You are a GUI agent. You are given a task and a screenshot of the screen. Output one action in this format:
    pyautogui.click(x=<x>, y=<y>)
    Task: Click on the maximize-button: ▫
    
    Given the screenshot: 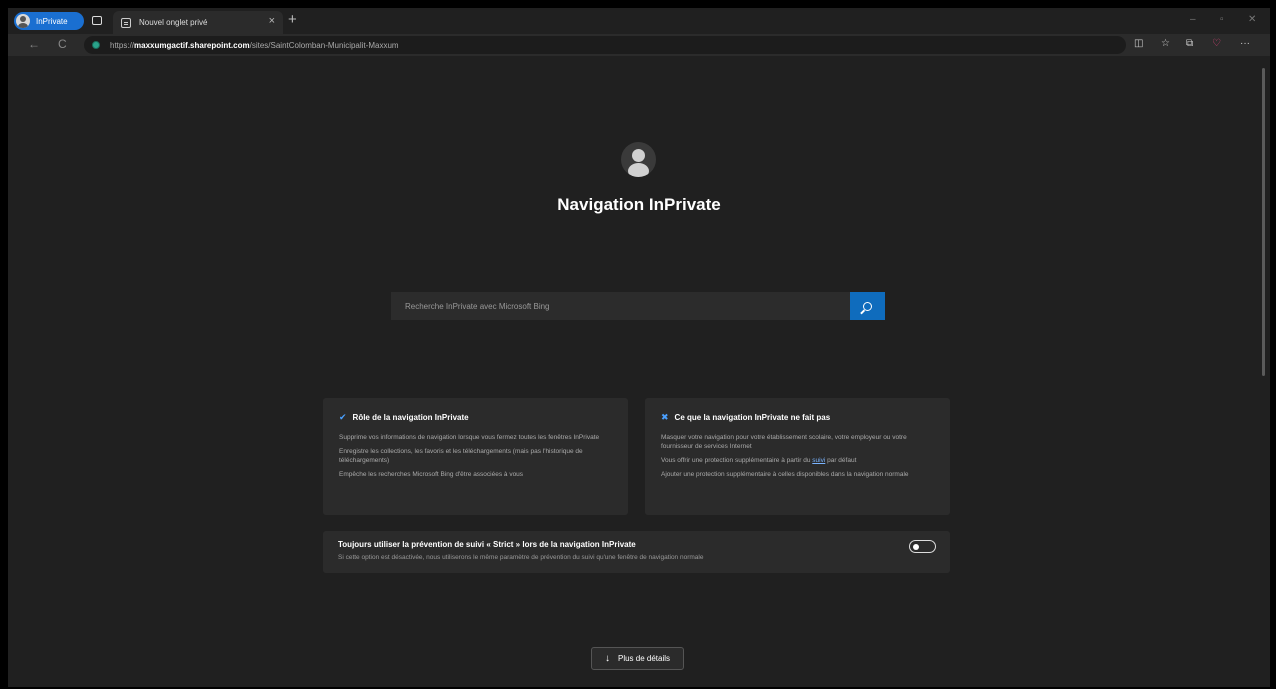 What is the action you would take?
    pyautogui.click(x=1222, y=19)
    